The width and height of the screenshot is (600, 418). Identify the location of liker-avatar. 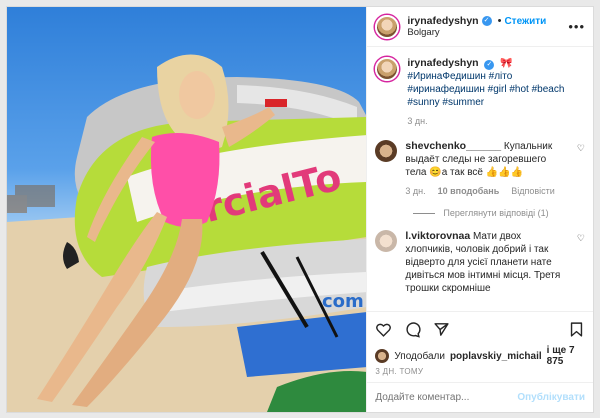
(382, 356).